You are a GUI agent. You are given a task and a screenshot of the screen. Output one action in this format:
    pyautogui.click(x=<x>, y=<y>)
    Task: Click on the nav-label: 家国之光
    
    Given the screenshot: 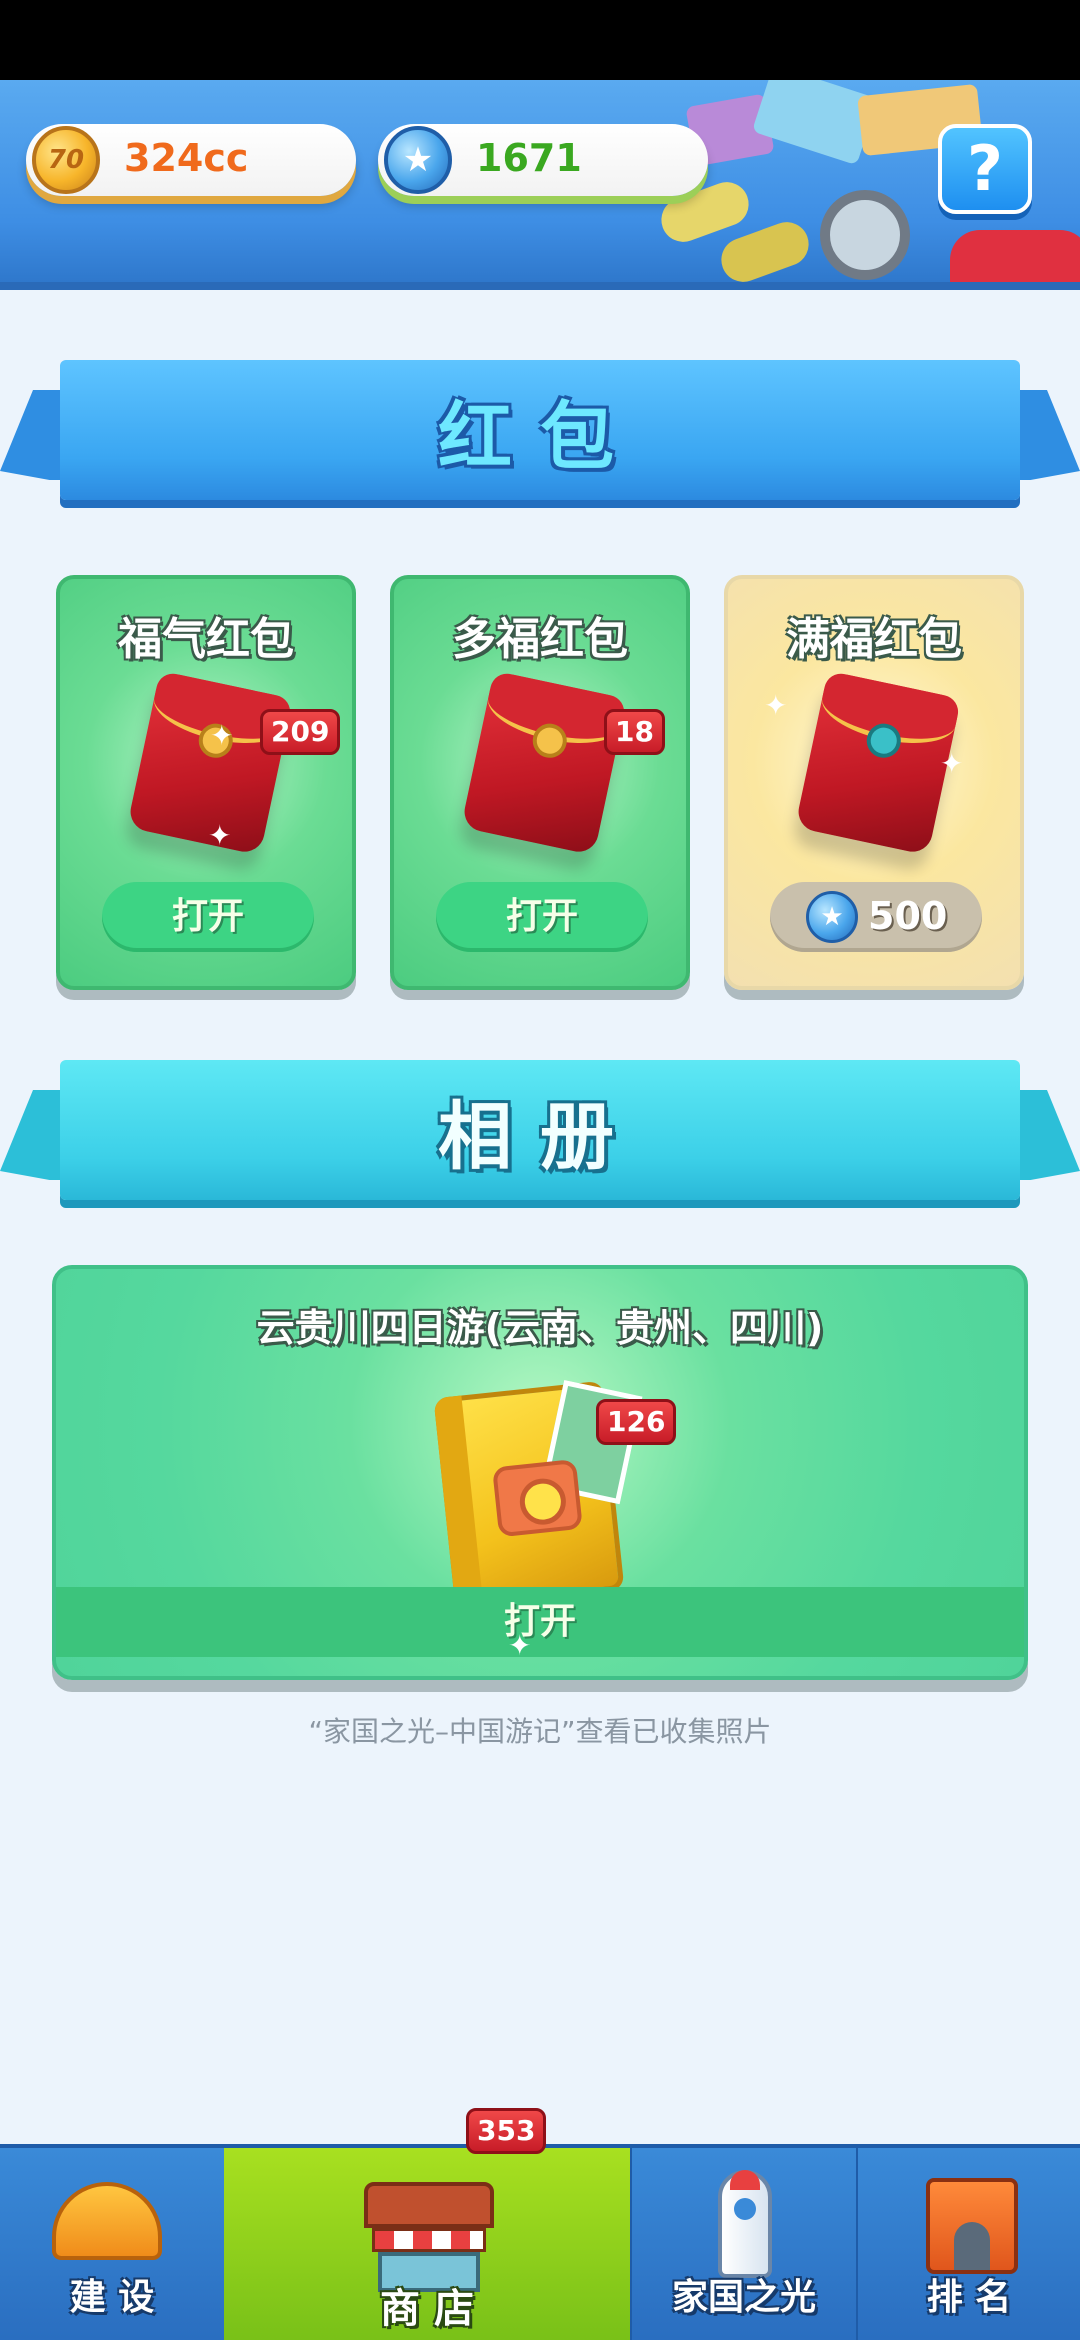 What is the action you would take?
    pyautogui.click(x=743, y=2297)
    